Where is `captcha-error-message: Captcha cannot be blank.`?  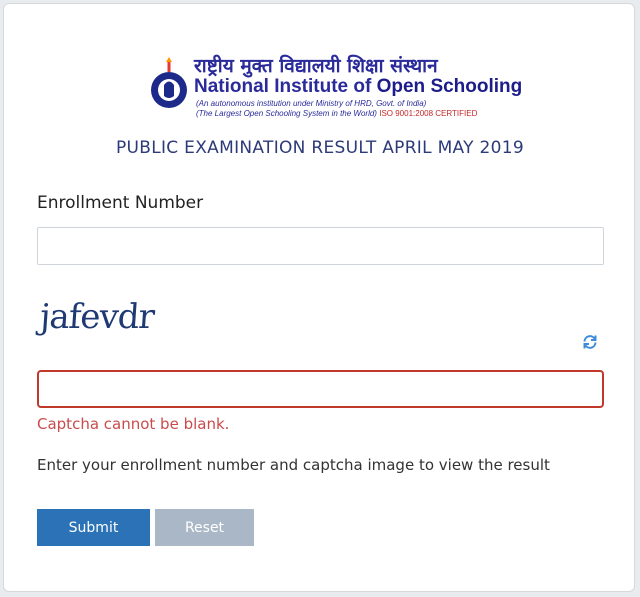
captcha-error-message: Captcha cannot be blank. is located at coordinates (133, 424).